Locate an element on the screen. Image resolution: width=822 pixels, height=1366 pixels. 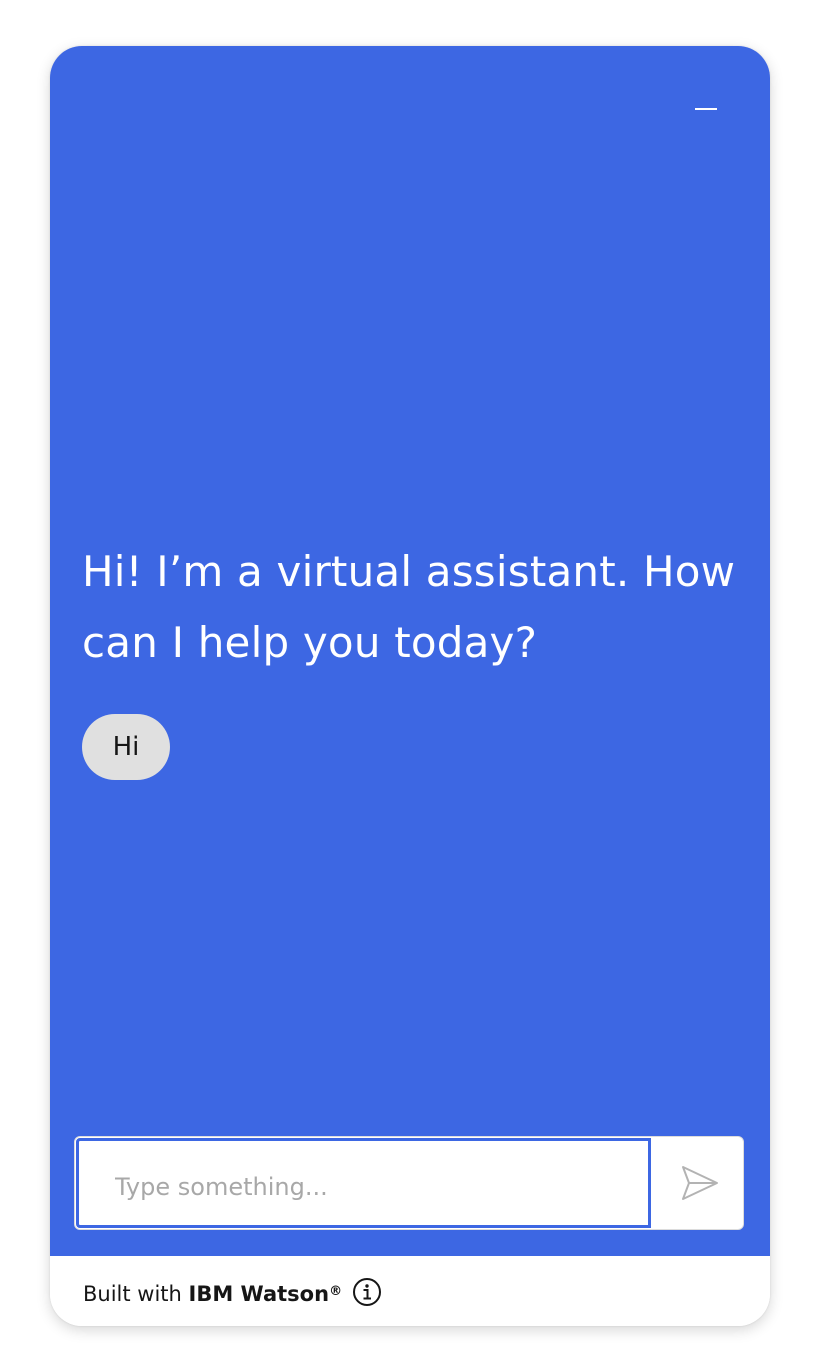
send-button is located at coordinates (698, 1183).